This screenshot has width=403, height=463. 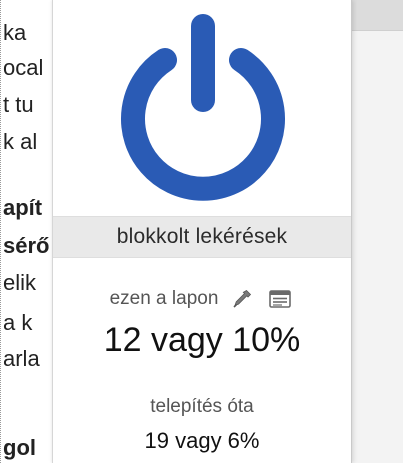 What do you see at coordinates (18, 322) in the screenshot?
I see `article-line-8: a k` at bounding box center [18, 322].